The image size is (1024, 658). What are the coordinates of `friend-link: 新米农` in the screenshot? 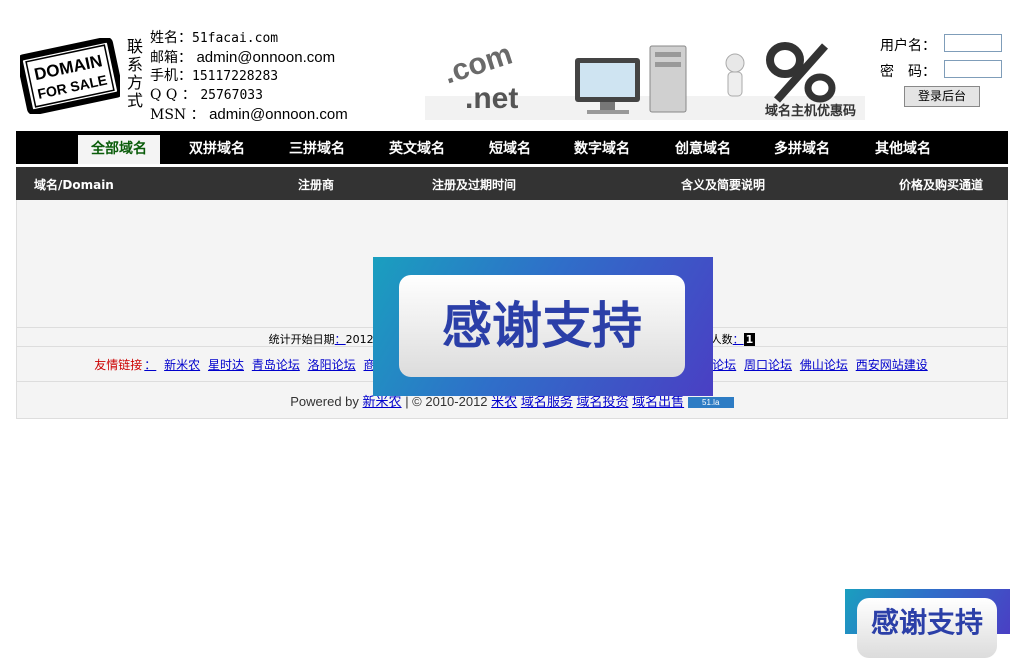 It's located at (182, 365).